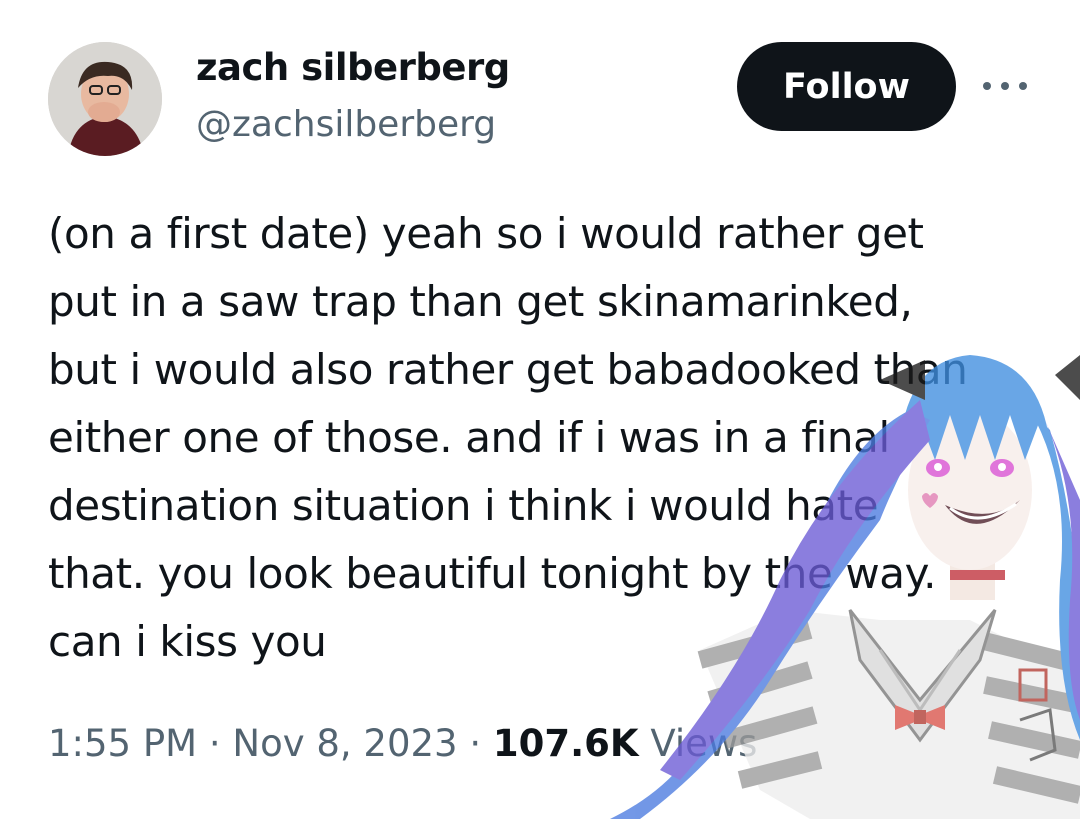  I want to click on author-handle: @zachsilberberg, so click(346, 124).